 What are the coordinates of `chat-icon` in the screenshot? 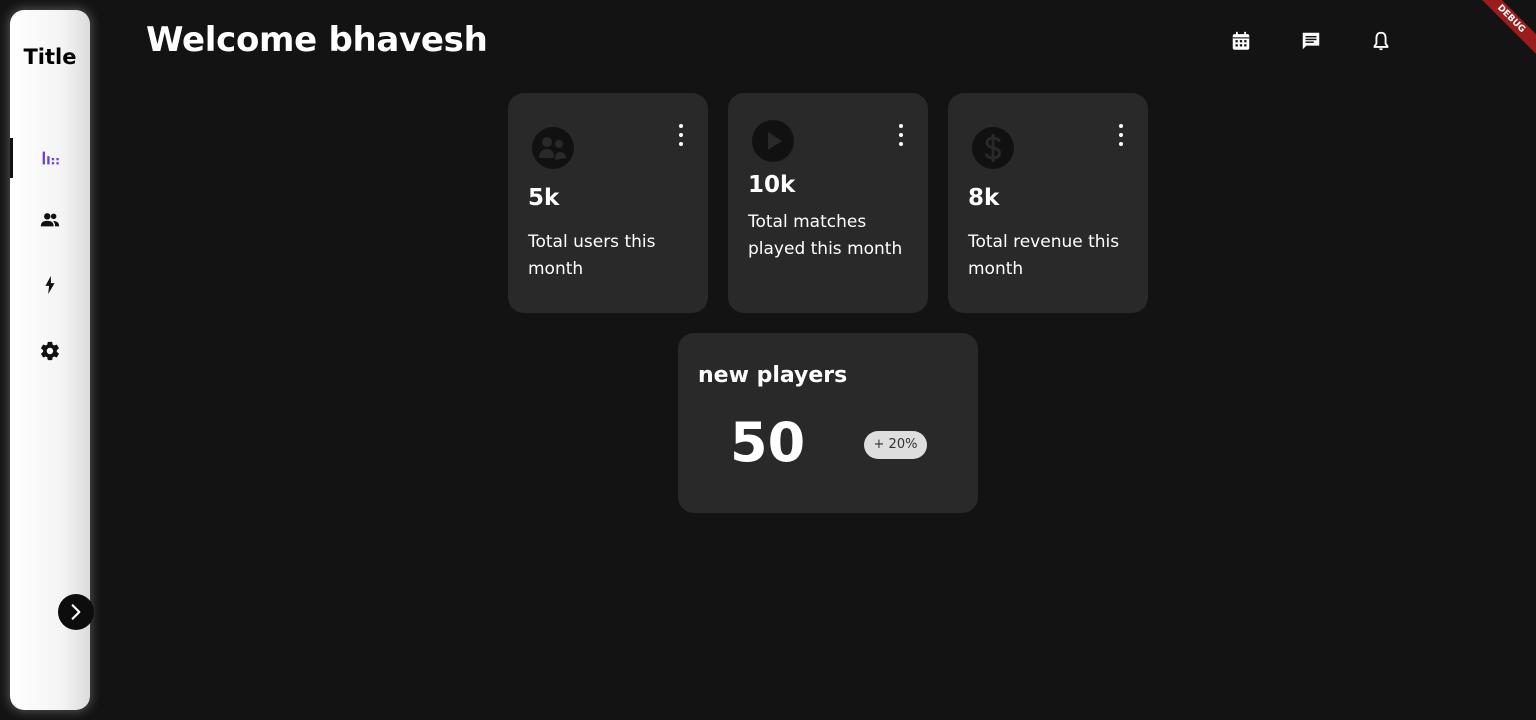 It's located at (1311, 41).